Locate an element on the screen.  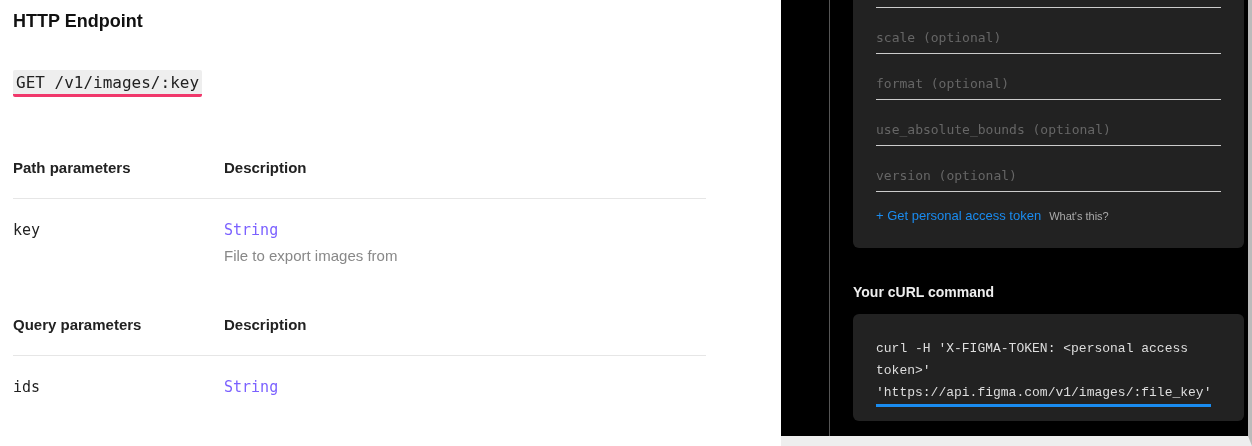
input-field: version (optional) is located at coordinates (1048, 169).